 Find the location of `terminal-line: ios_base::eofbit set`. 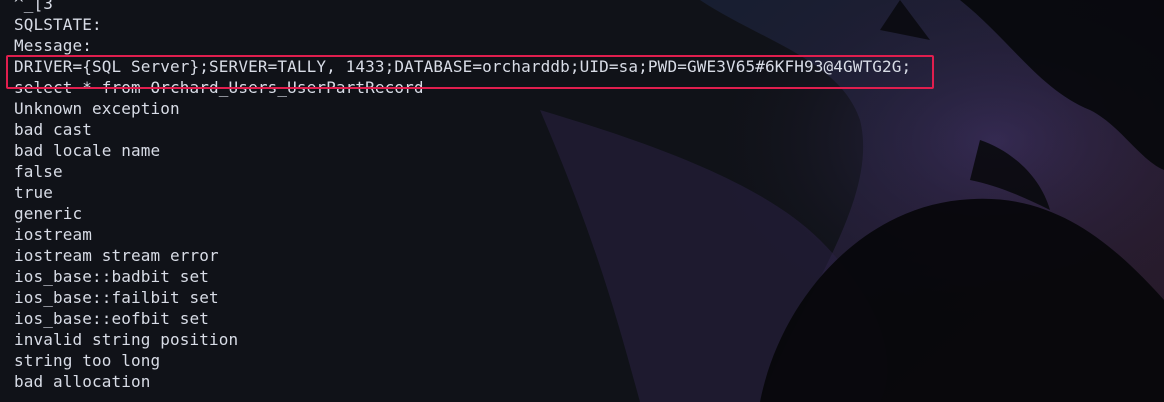

terminal-line: ios_base::eofbit set is located at coordinates (112, 318).